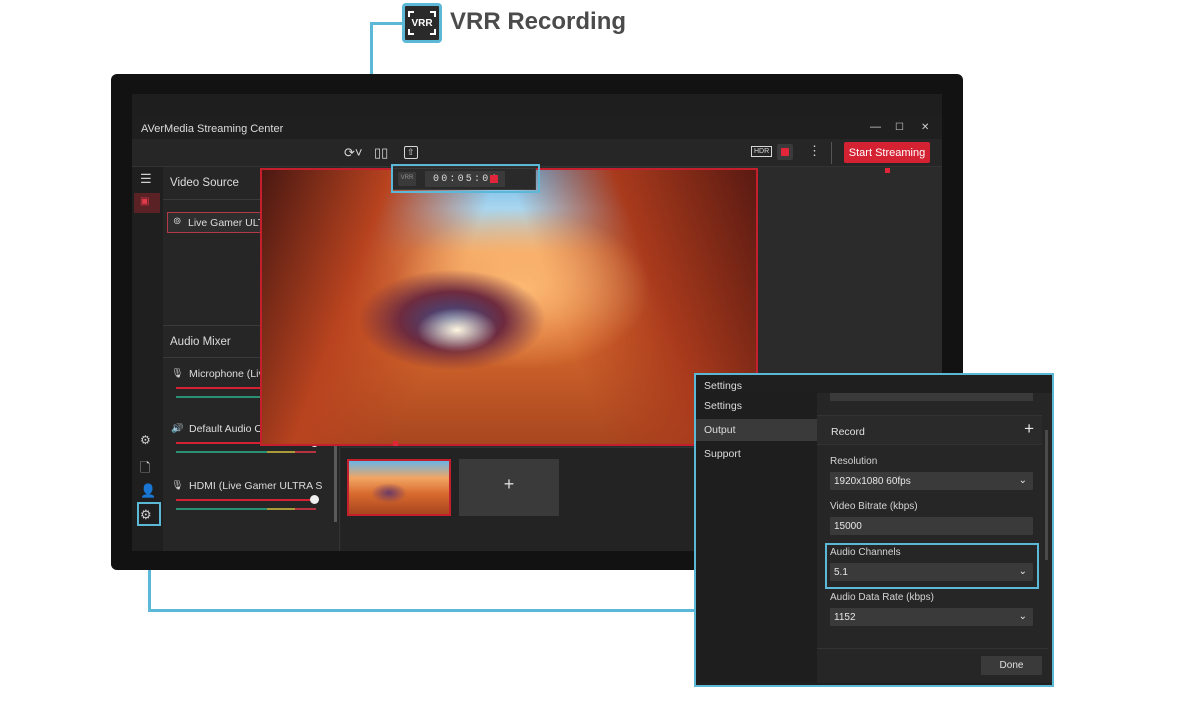  What do you see at coordinates (399, 487) in the screenshot?
I see `scene-thumbnail` at bounding box center [399, 487].